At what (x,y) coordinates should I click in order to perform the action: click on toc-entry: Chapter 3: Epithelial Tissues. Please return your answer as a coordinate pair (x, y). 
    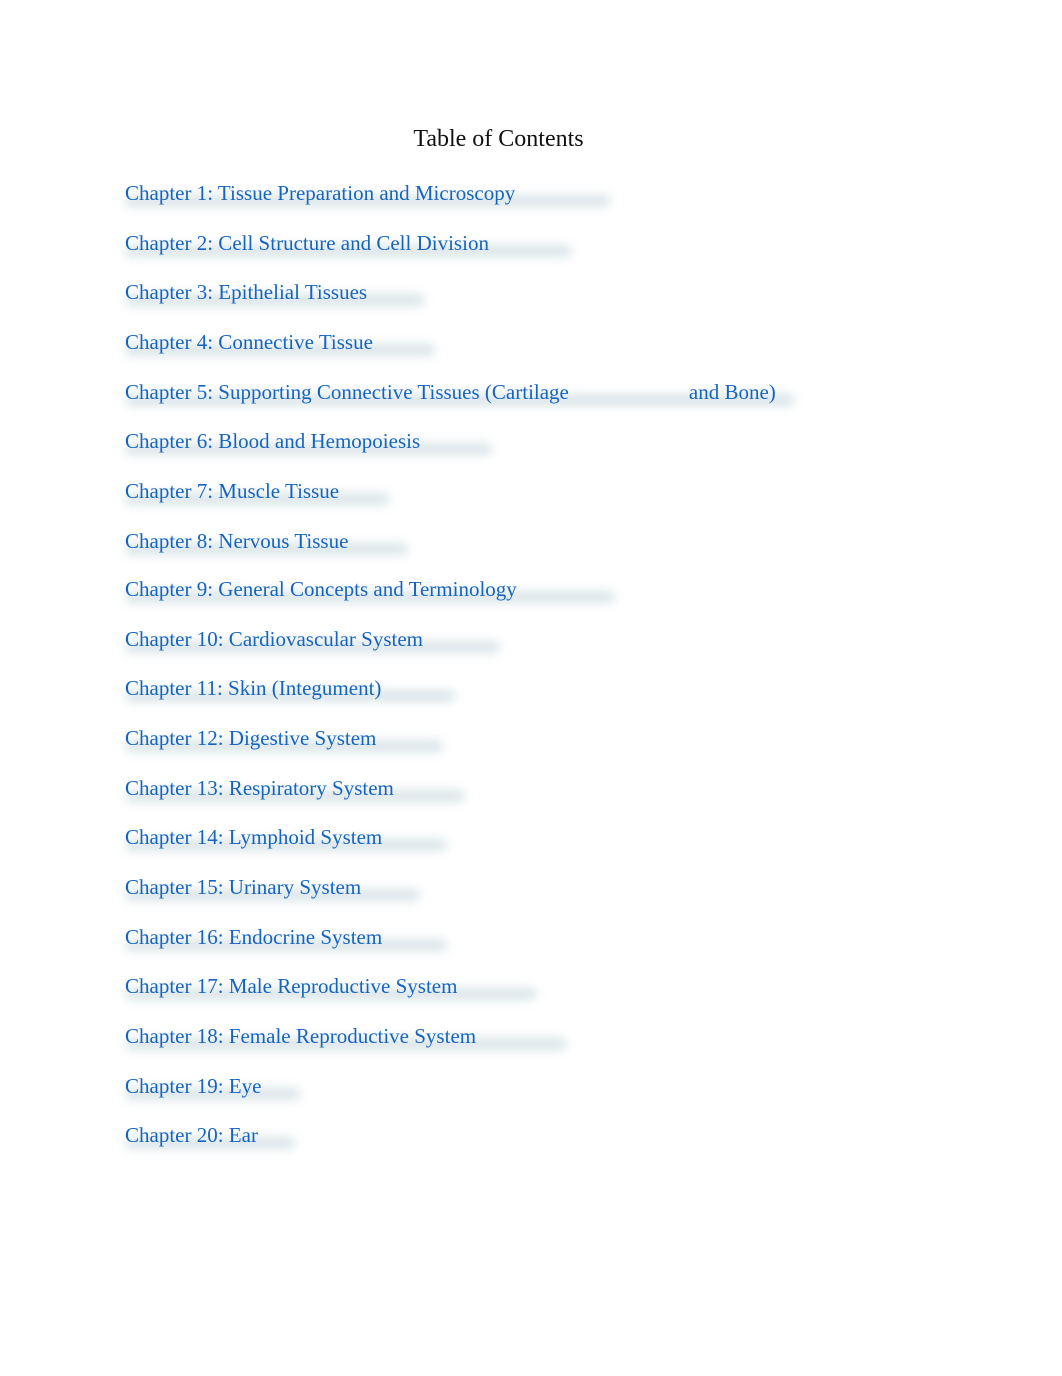
    Looking at the image, I should click on (525, 302).